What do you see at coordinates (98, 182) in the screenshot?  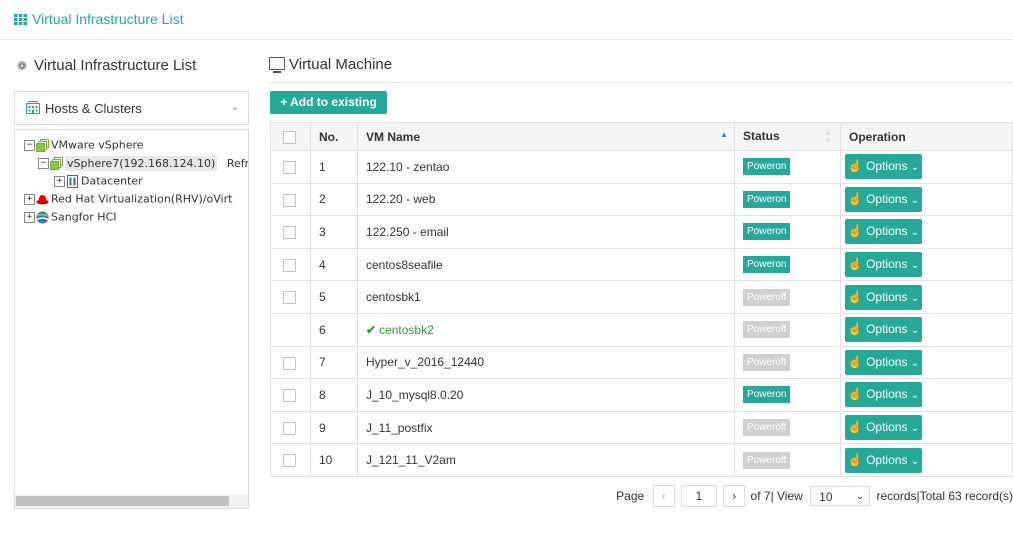 I see `tree-node-datacenter: + Datacenter` at bounding box center [98, 182].